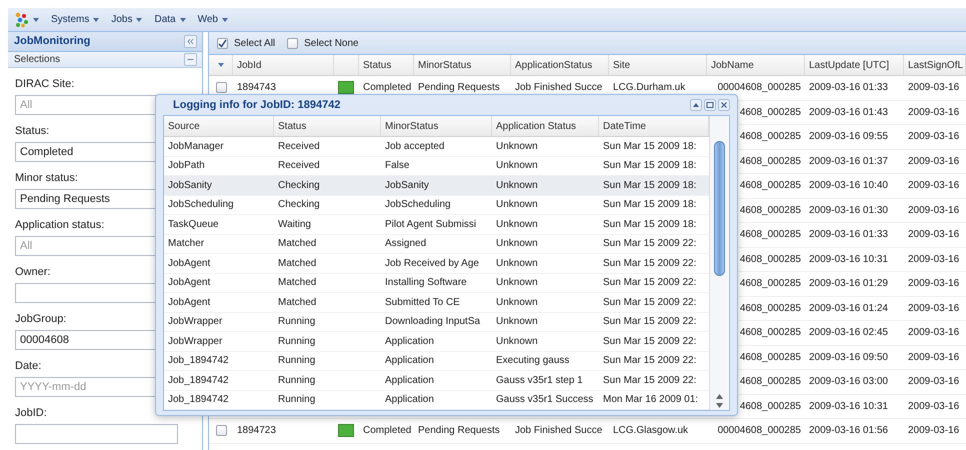 Image resolution: width=966 pixels, height=450 pixels. I want to click on sort-caret-icon, so click(221, 65).